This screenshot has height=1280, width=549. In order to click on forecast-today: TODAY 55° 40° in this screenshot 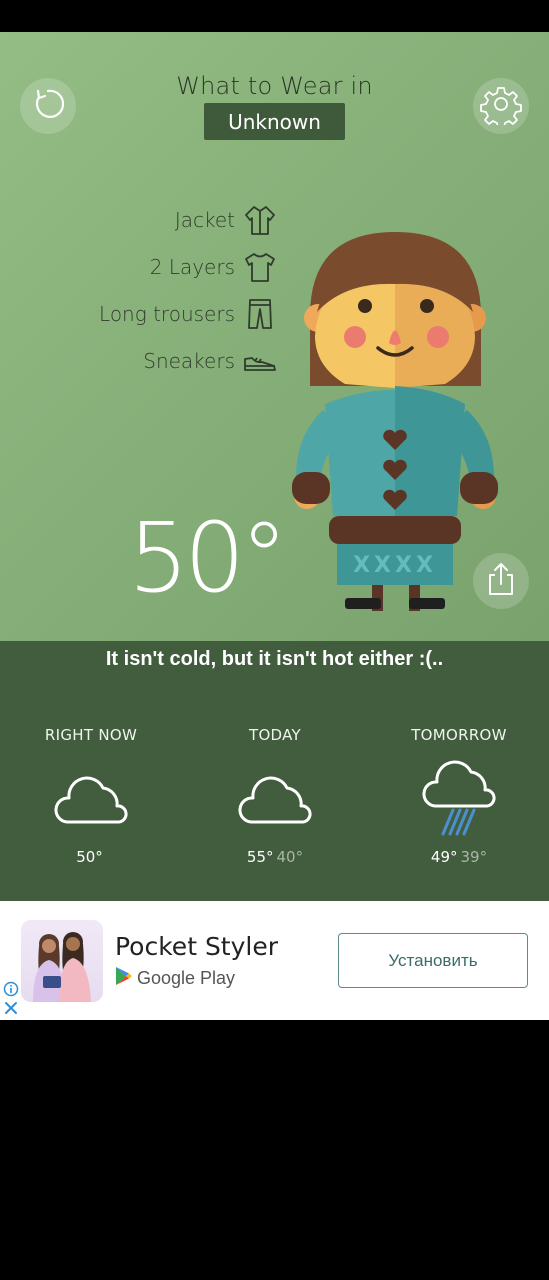, I will do `click(275, 796)`.